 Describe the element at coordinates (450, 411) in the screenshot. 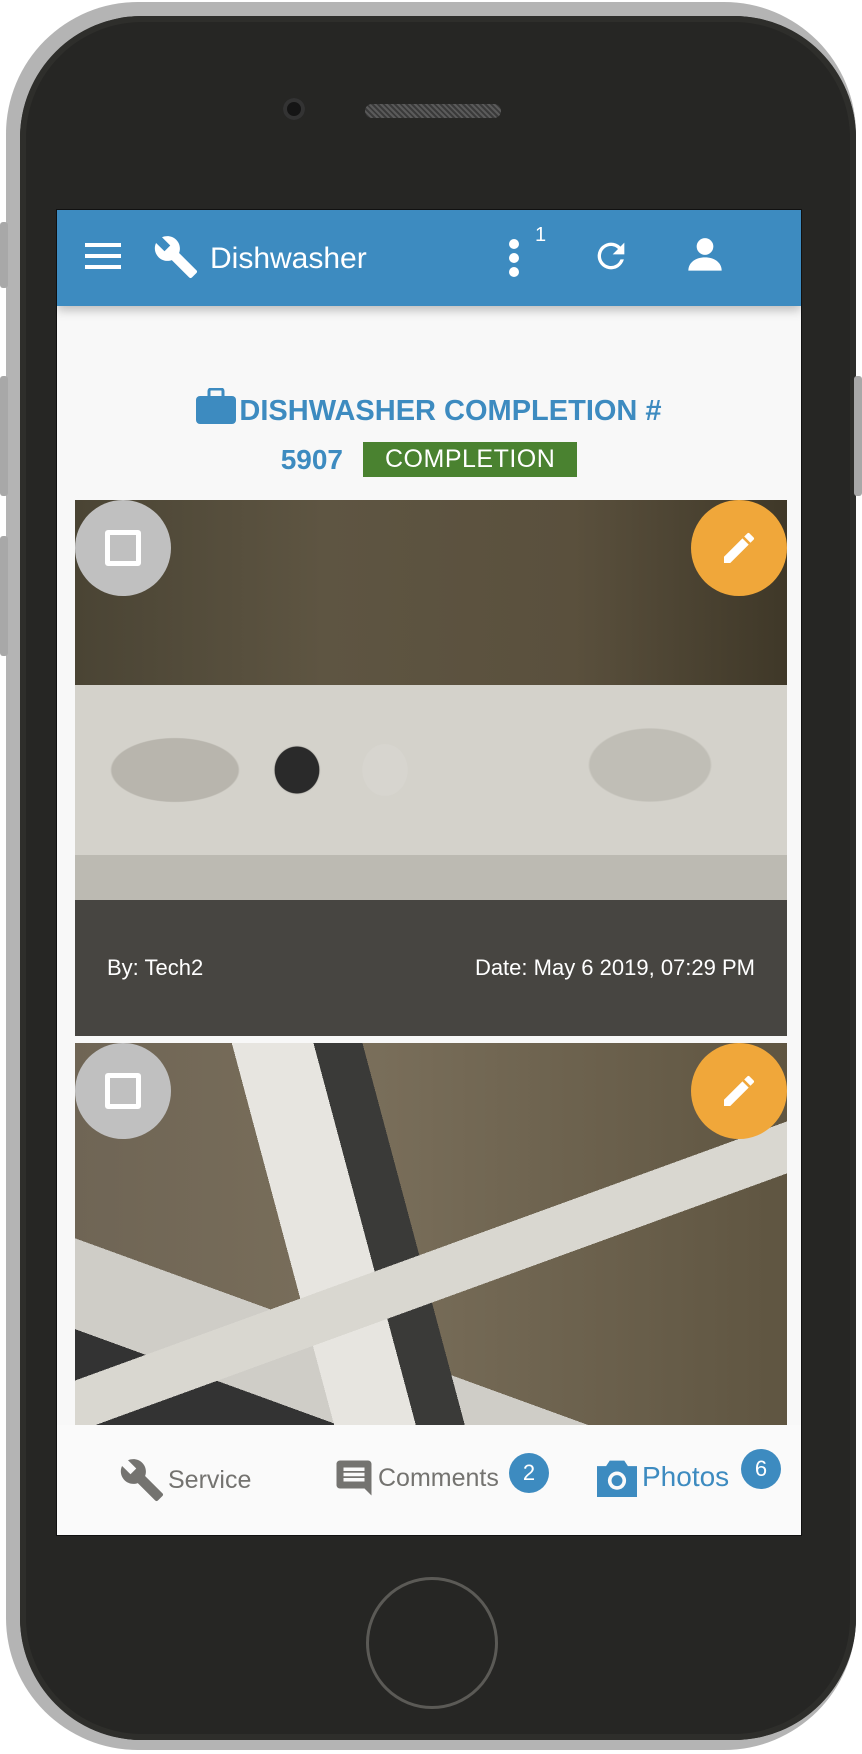

I see `job-title: DISHWASHER COMPLETION #` at that location.